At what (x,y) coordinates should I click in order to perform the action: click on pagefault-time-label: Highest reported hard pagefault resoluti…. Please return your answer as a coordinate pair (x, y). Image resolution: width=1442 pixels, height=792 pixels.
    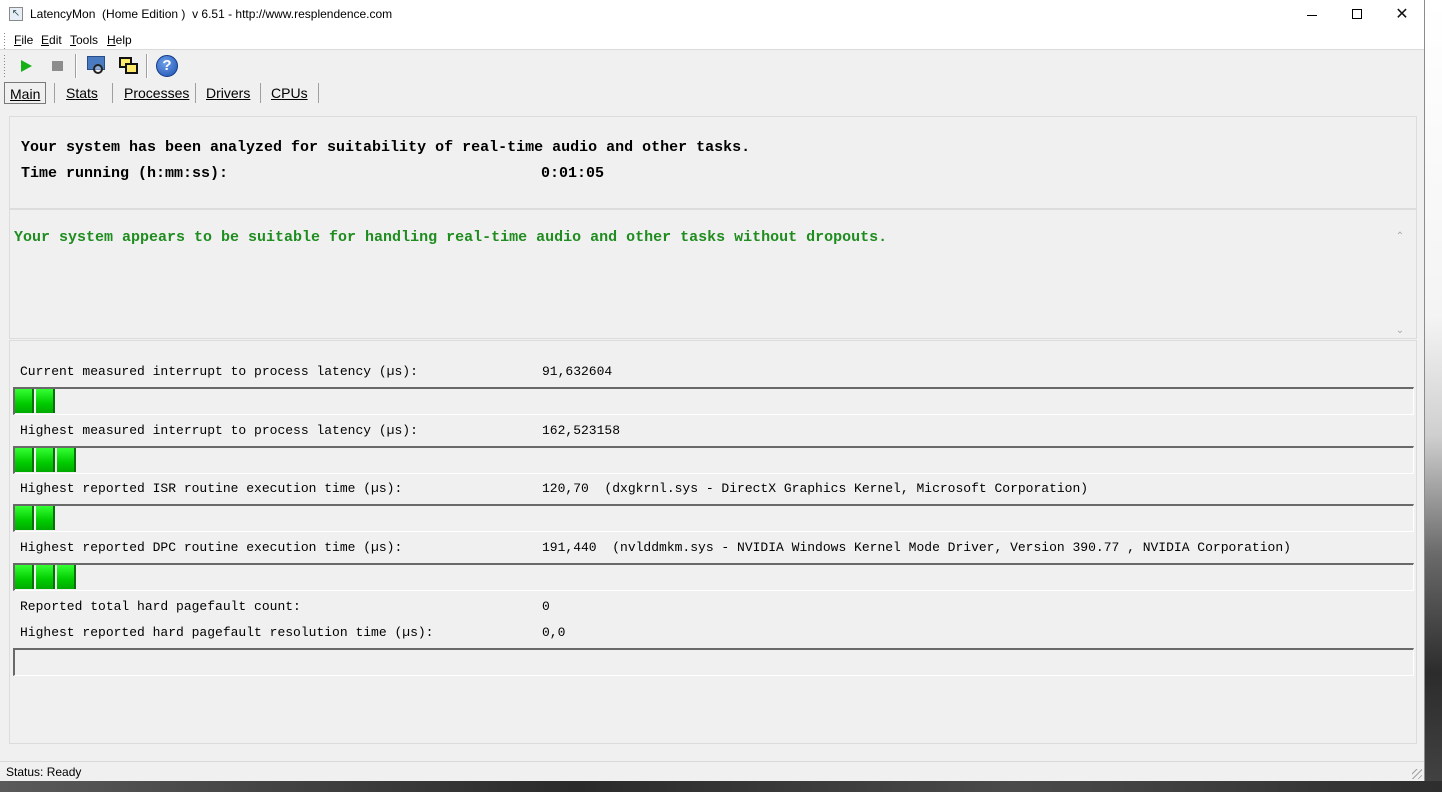
    Looking at the image, I should click on (227, 632).